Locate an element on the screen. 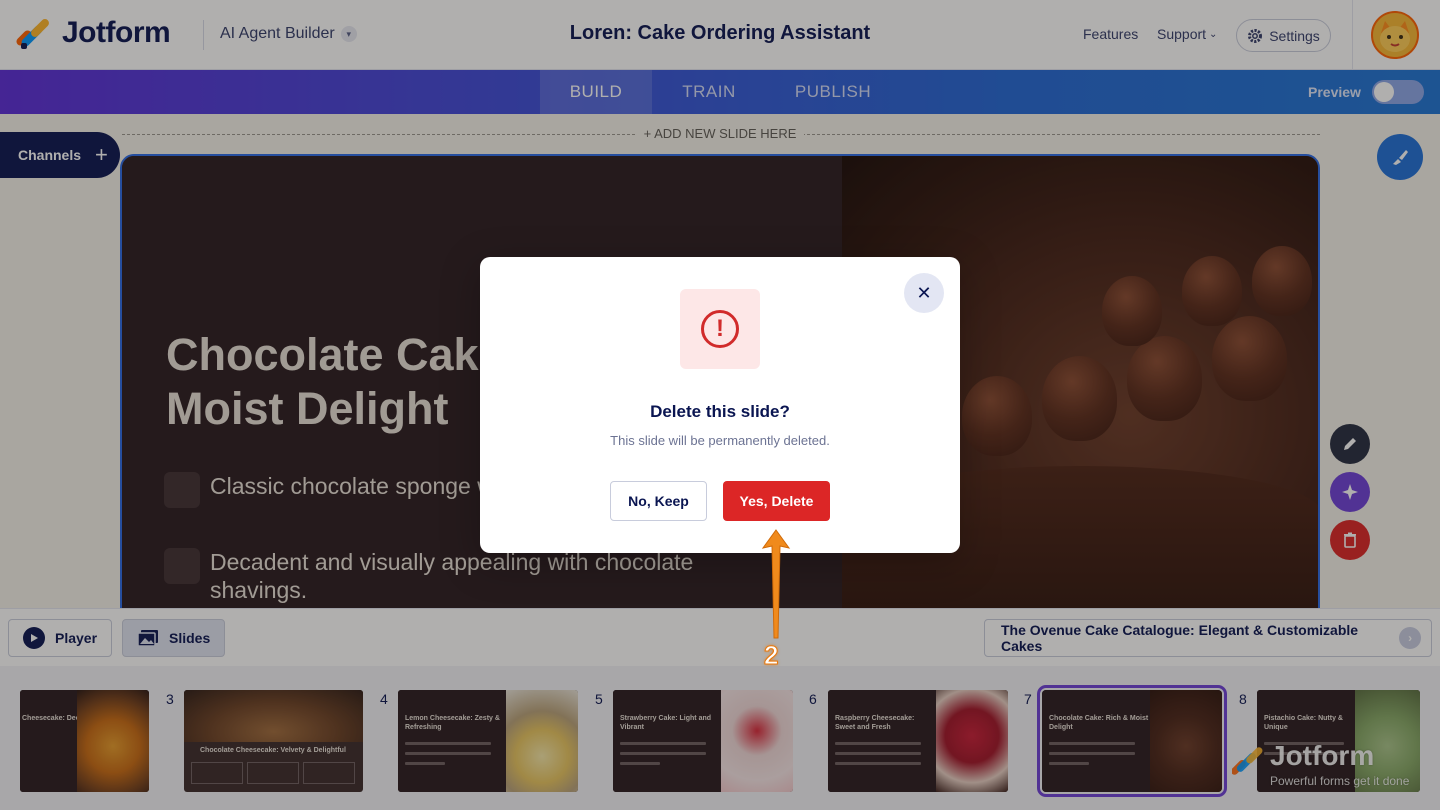 This screenshot has width=1440, height=810. dialog-title: Delete this slide? is located at coordinates (720, 411).